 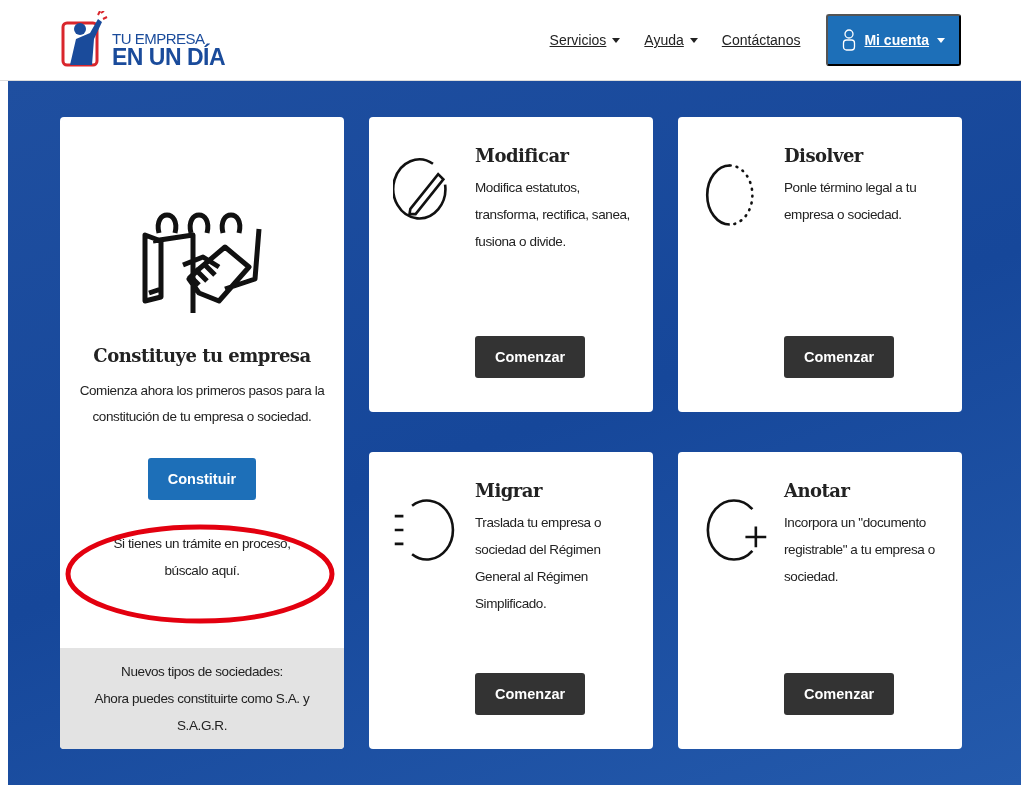 I want to click on account-button: Mi cuenta, so click(x=893, y=40).